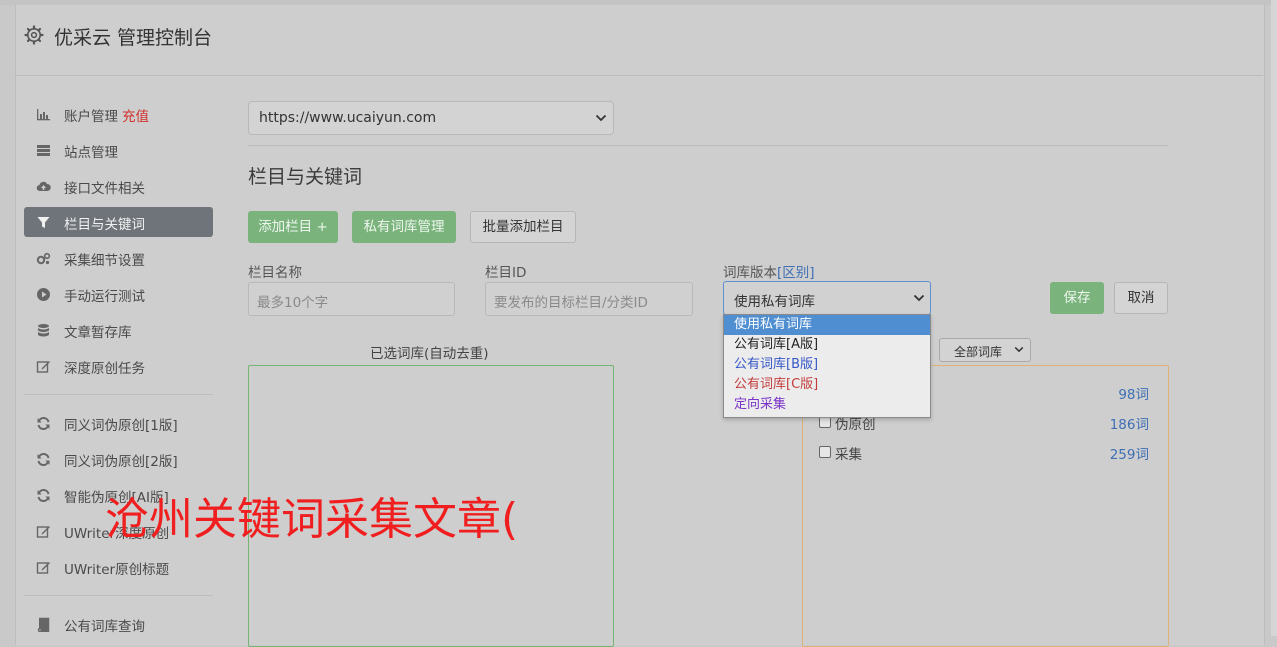 Image resolution: width=1277 pixels, height=647 pixels. I want to click on option-public-c: 公有词库[C版], so click(827, 385).